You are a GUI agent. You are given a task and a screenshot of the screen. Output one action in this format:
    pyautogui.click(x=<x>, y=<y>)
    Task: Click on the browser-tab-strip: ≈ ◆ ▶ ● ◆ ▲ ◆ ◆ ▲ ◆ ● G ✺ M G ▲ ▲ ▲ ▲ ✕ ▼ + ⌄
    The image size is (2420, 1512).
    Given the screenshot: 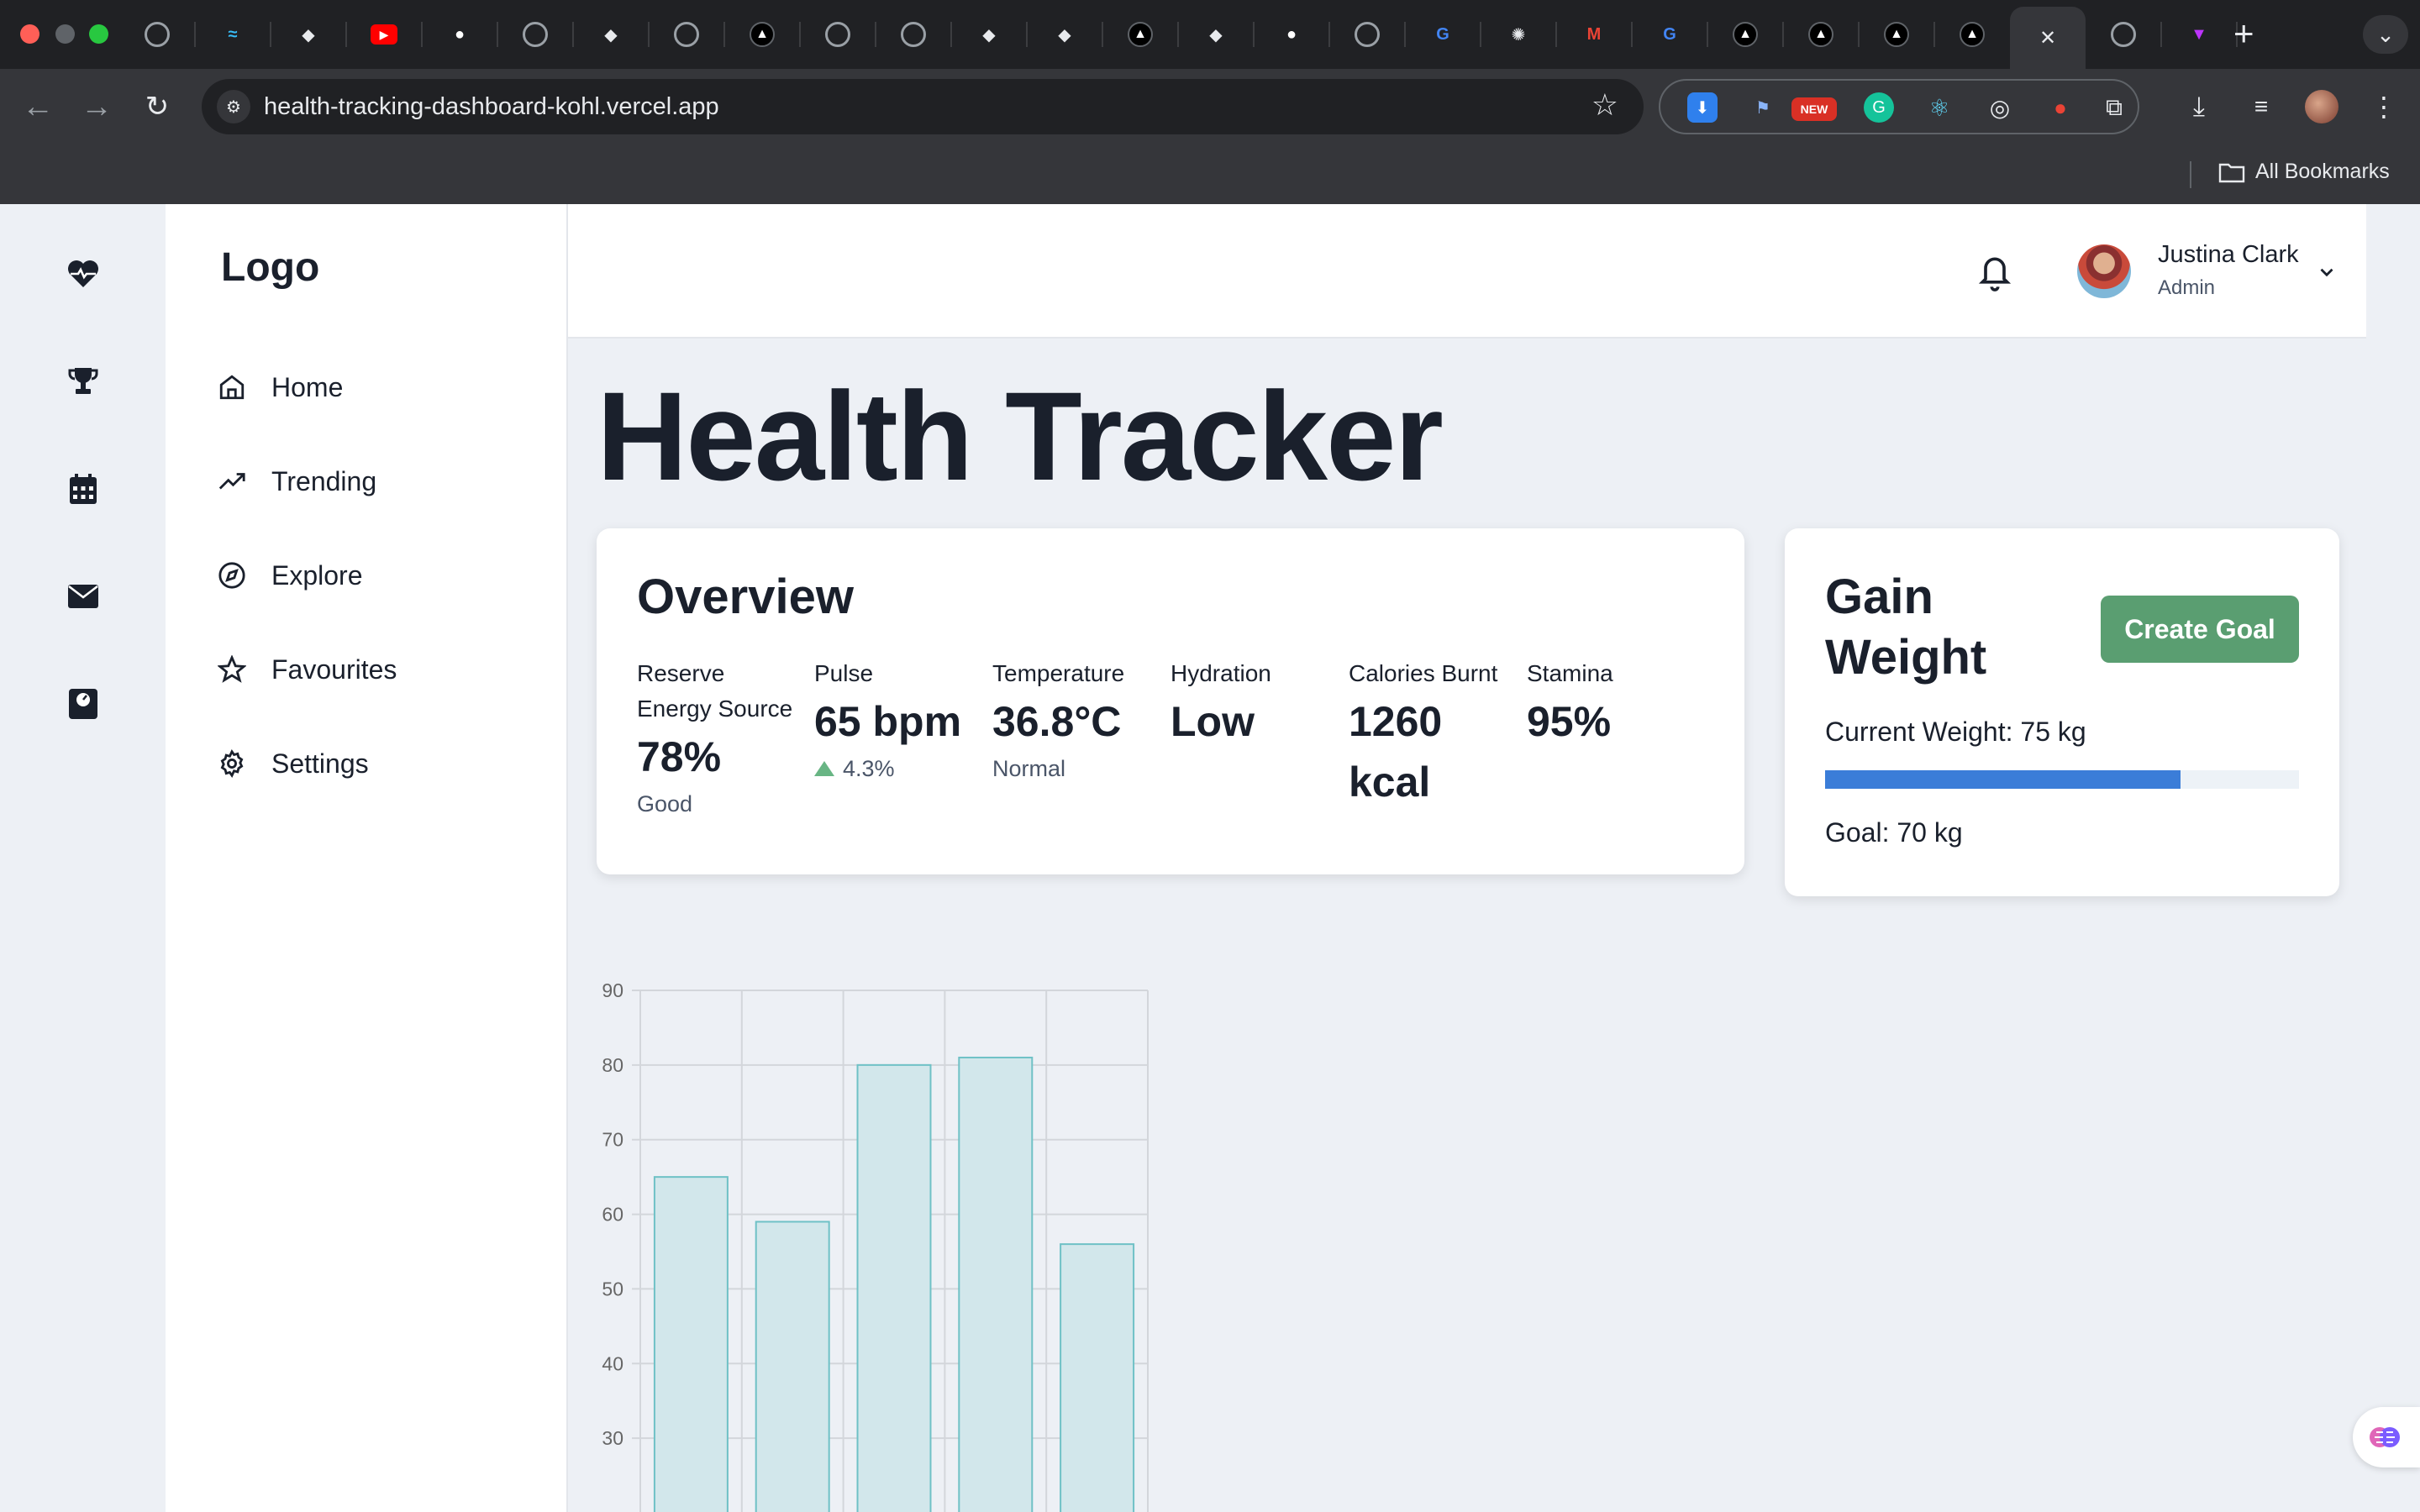 What is the action you would take?
    pyautogui.click(x=1210, y=34)
    